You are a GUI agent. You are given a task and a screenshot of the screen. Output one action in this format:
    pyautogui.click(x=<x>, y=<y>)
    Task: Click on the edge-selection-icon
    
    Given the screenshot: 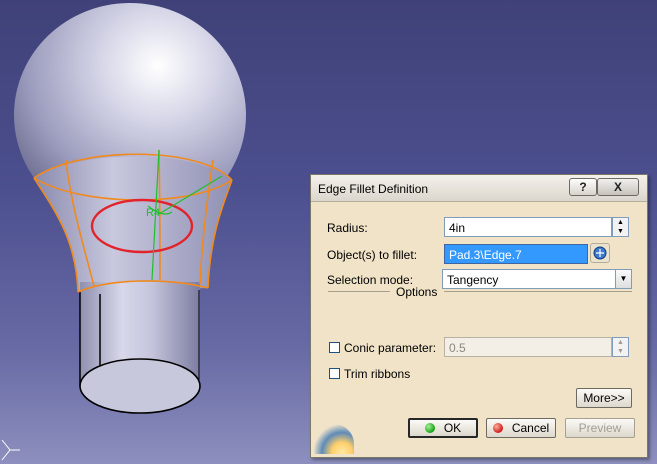 What is the action you would take?
    pyautogui.click(x=600, y=253)
    